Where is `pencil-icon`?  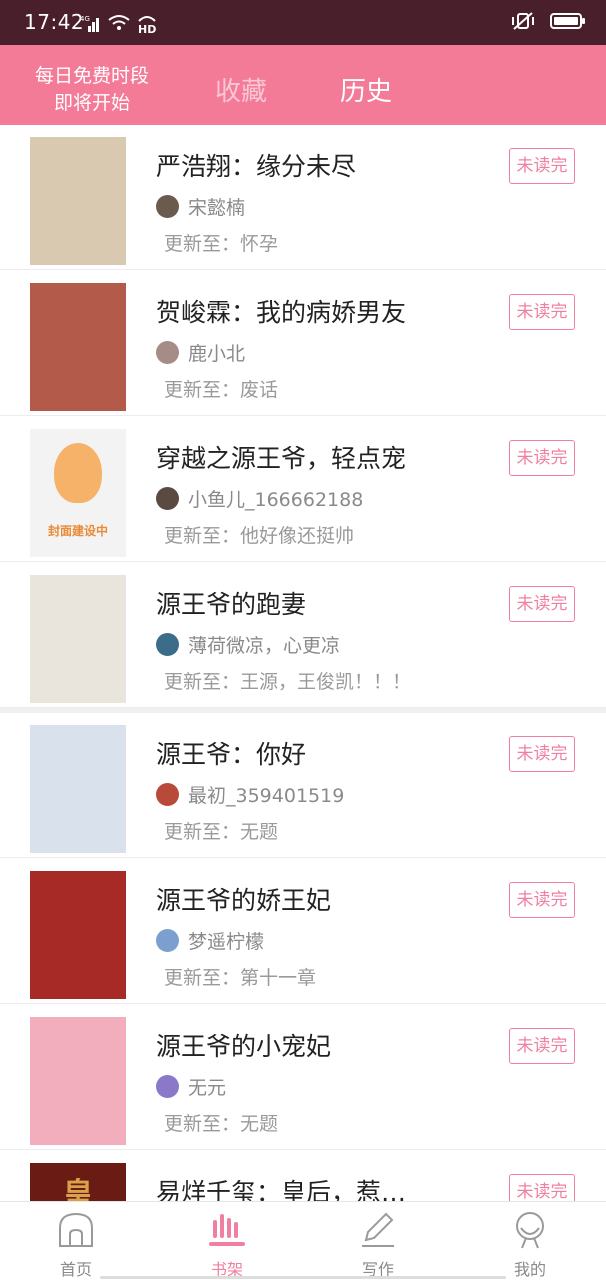
pencil-icon is located at coordinates (378, 1229).